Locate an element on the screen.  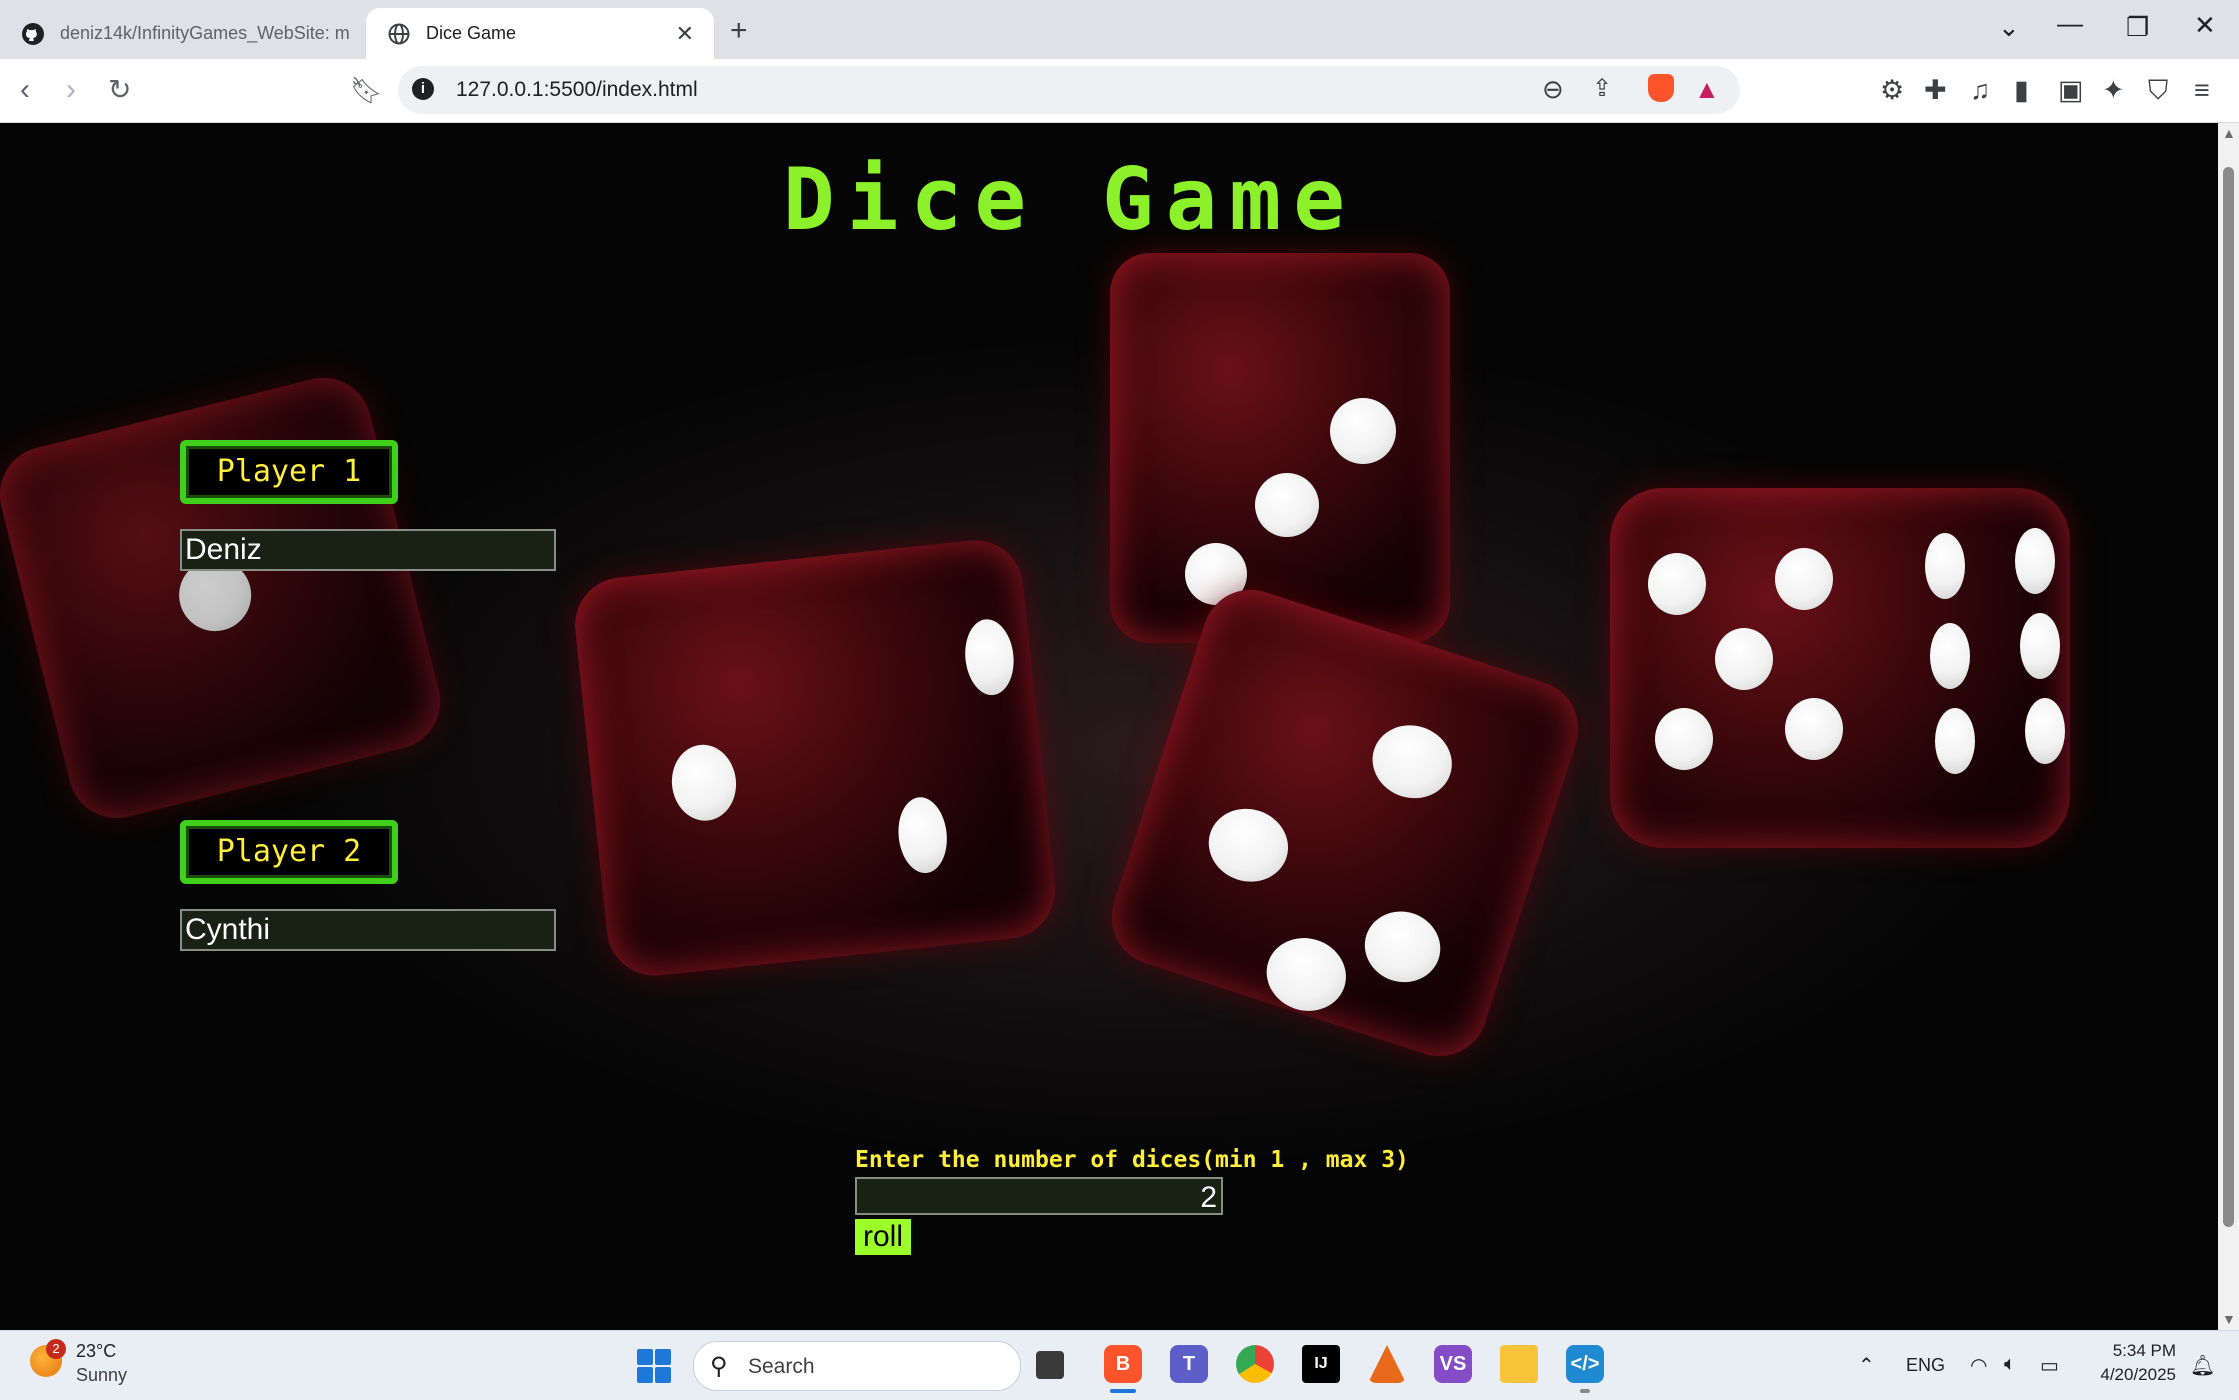
page-title: Dice Game is located at coordinates (1070, 200).